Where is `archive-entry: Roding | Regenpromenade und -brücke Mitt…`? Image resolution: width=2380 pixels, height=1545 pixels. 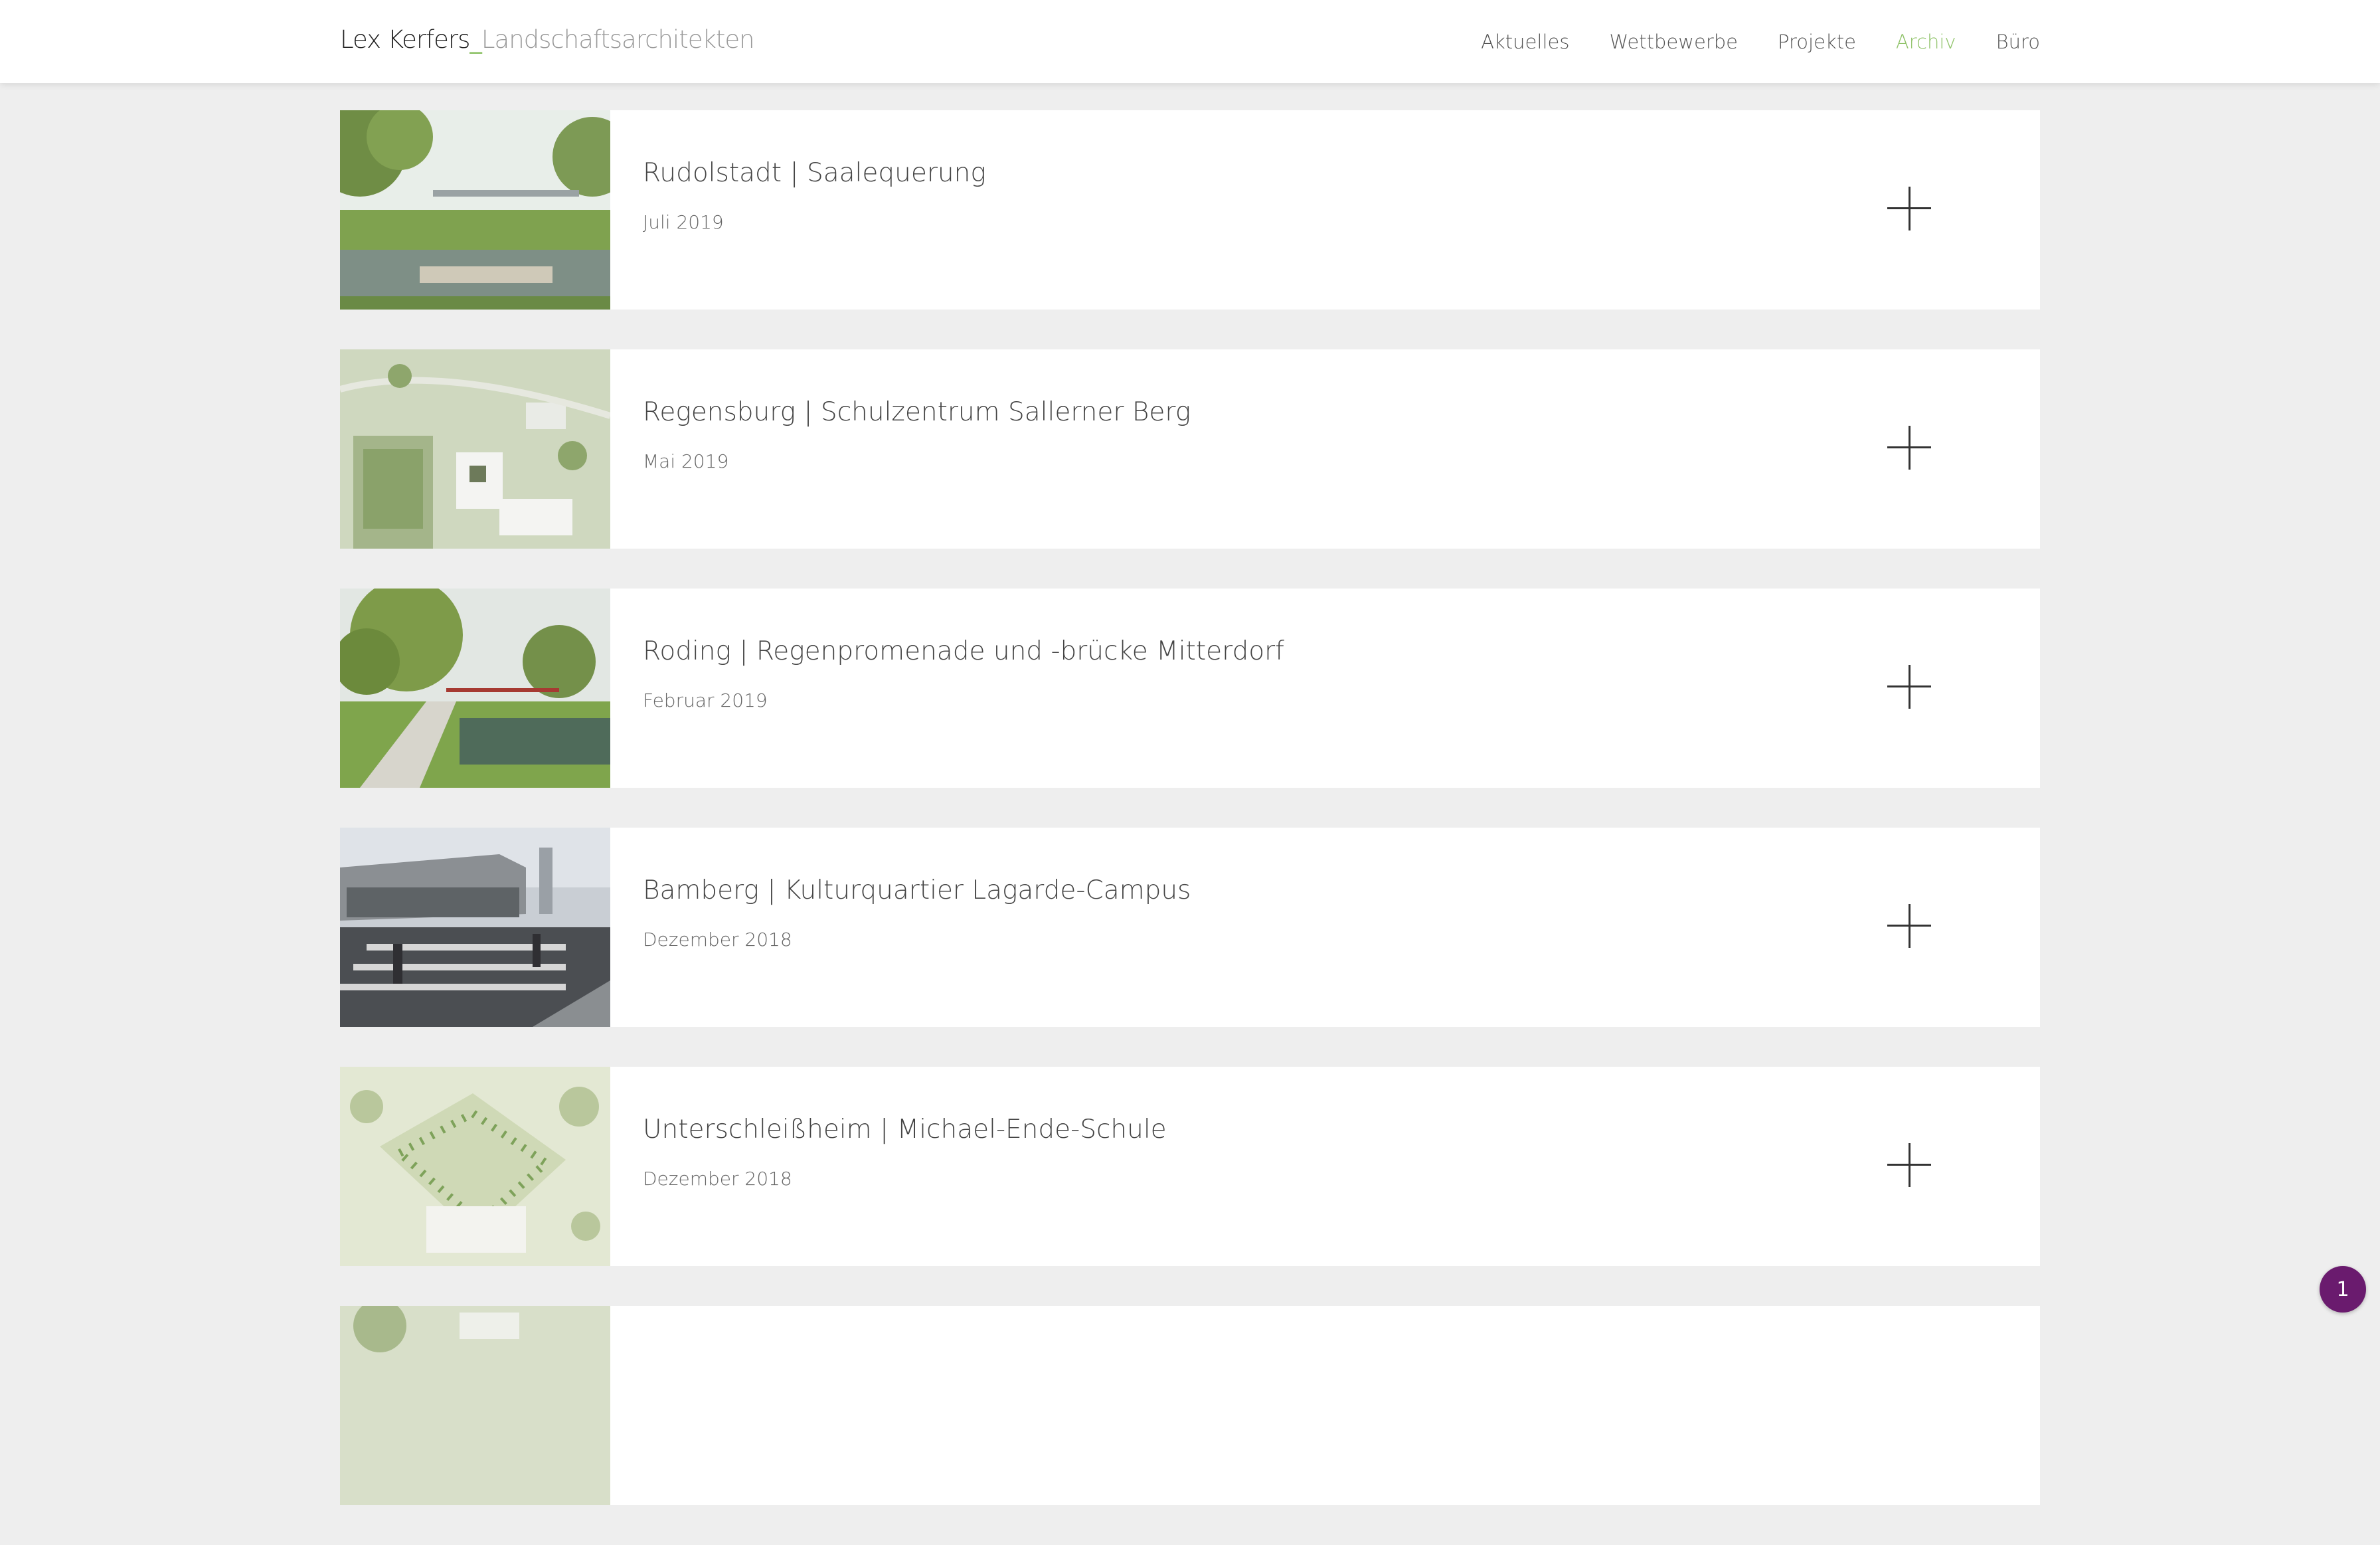 archive-entry: Roding | Regenpromenade und -brücke Mitt… is located at coordinates (1190, 689).